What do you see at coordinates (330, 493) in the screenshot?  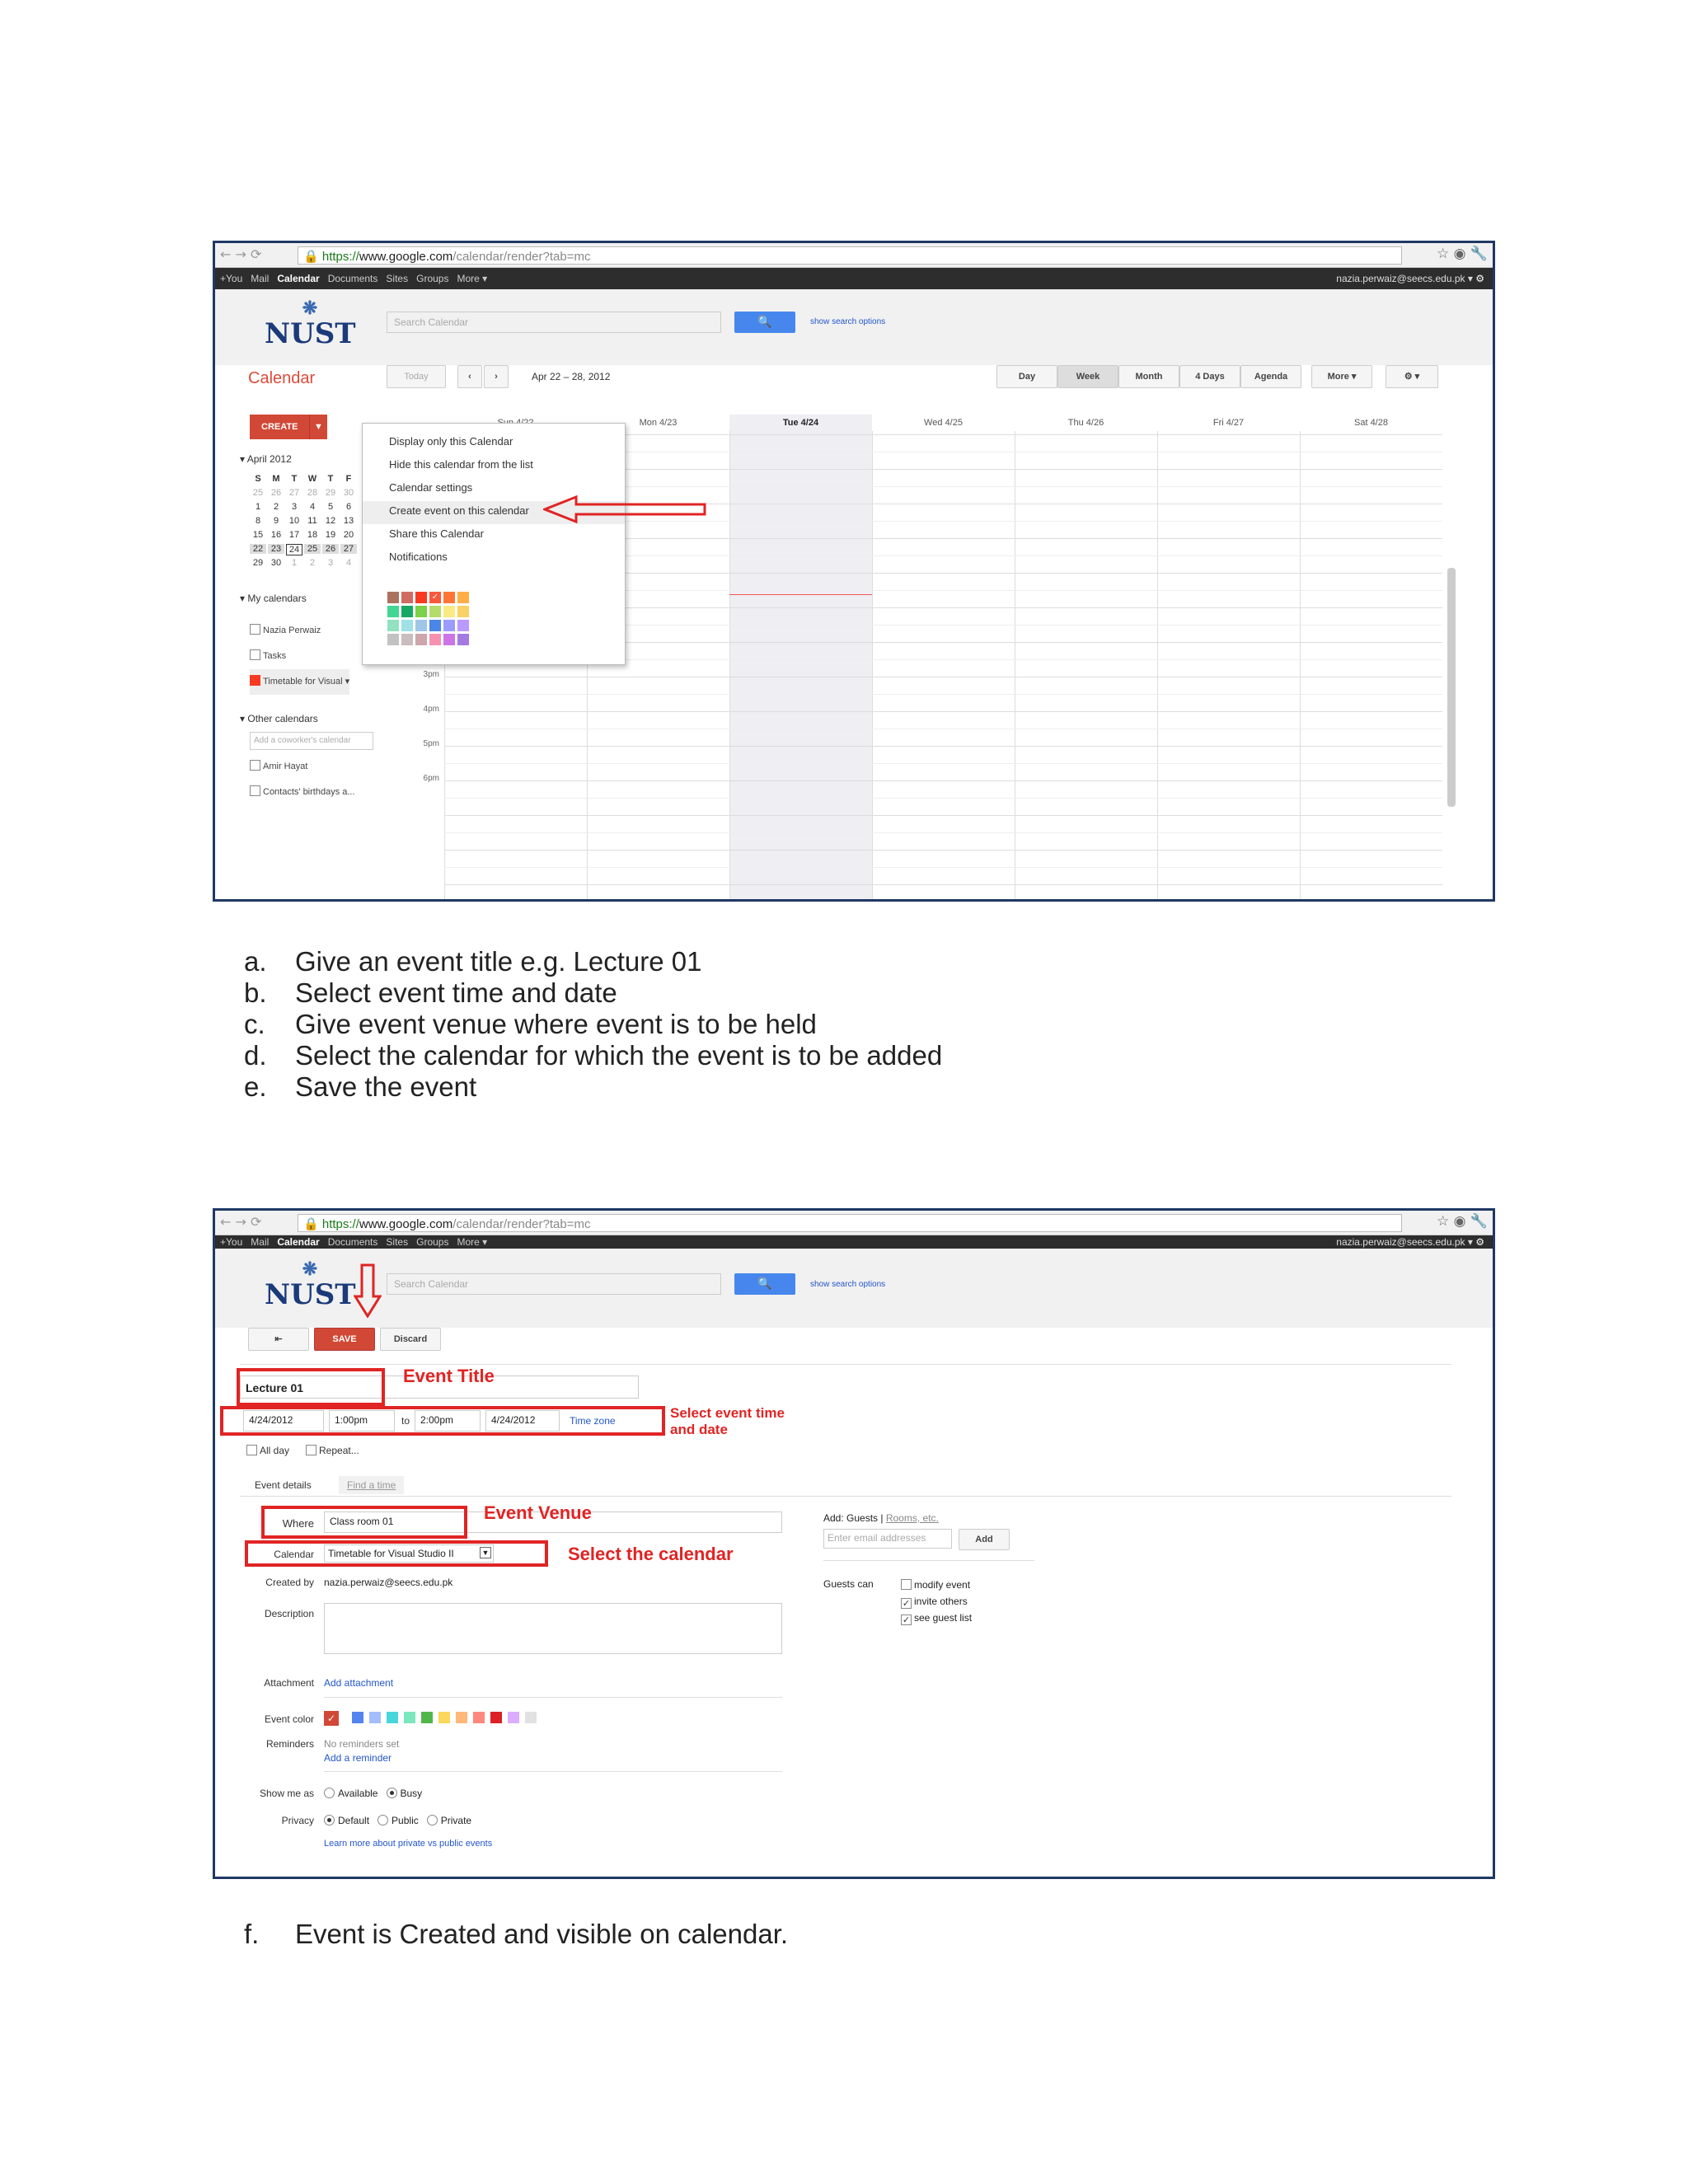 I see `mini-cal-day: 29` at bounding box center [330, 493].